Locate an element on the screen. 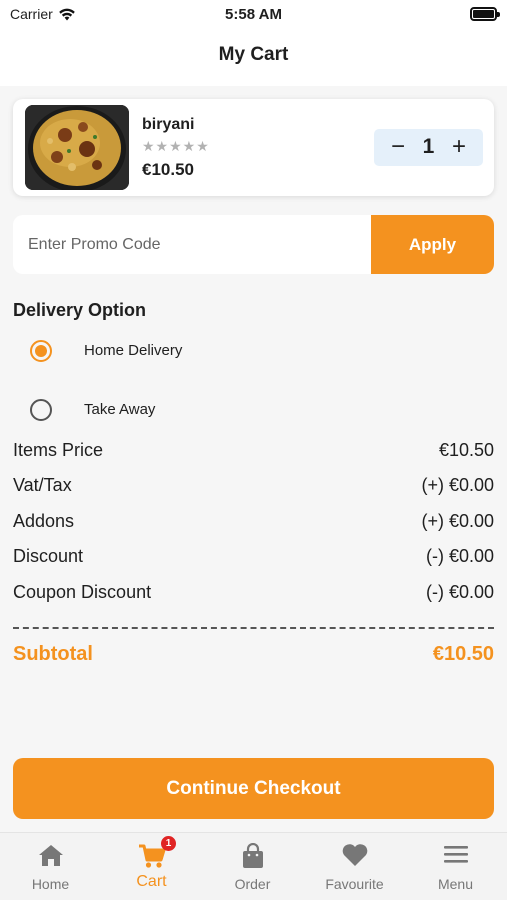 The width and height of the screenshot is (507, 900). tab-label: Order is located at coordinates (252, 884).